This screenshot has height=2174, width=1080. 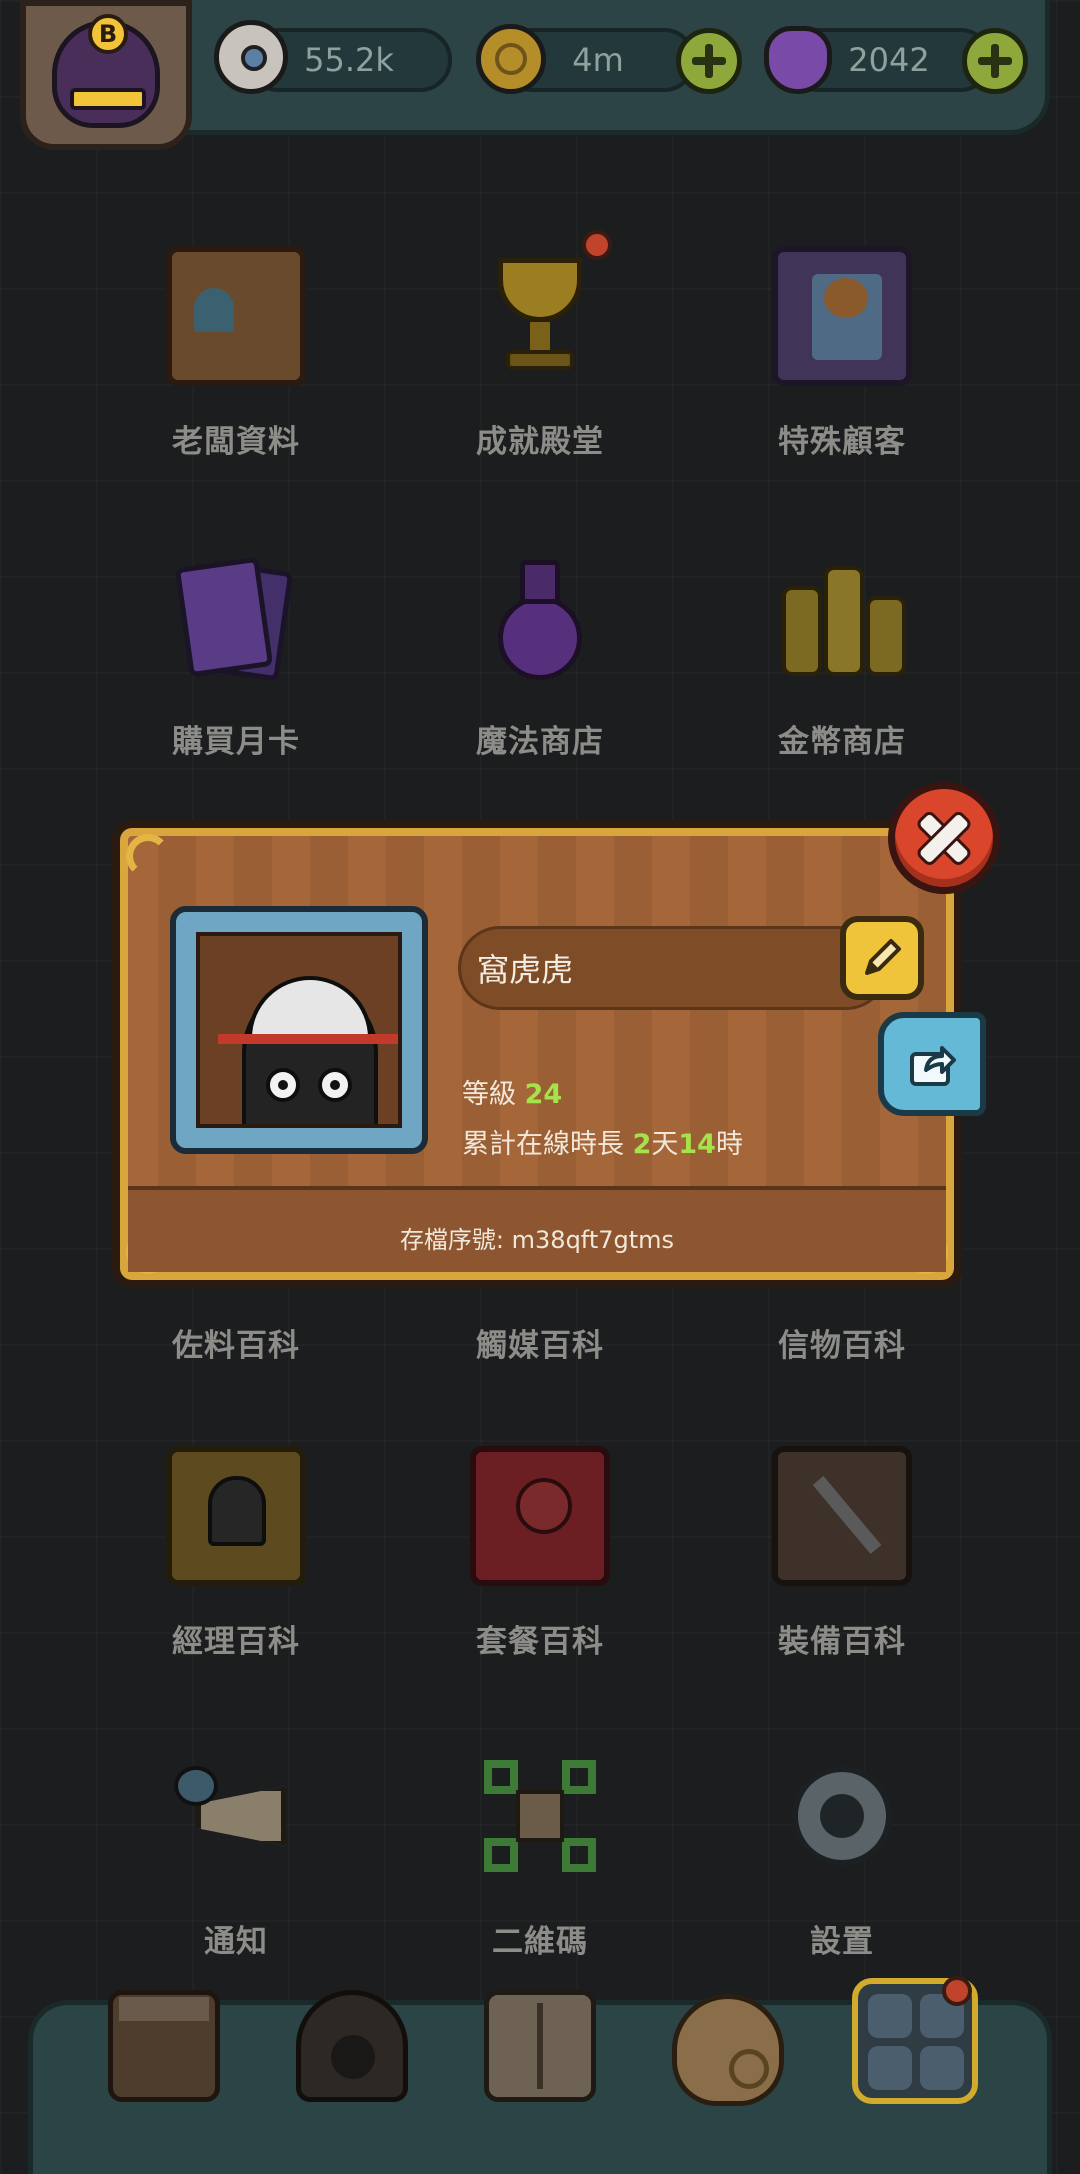 What do you see at coordinates (525, 970) in the screenshot?
I see `player-name: 窩虎虎` at bounding box center [525, 970].